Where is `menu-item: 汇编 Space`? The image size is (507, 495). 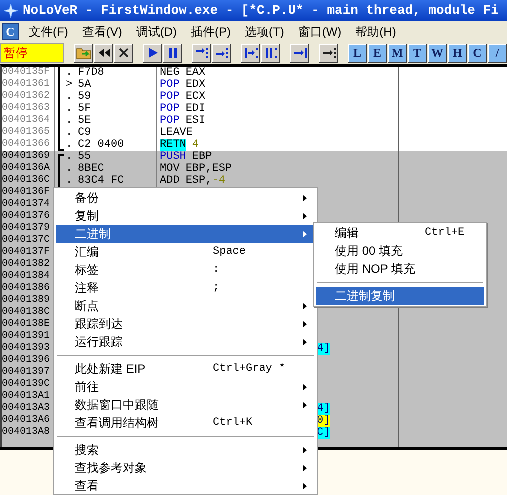
menu-item: 汇编 Space is located at coordinates (185, 252).